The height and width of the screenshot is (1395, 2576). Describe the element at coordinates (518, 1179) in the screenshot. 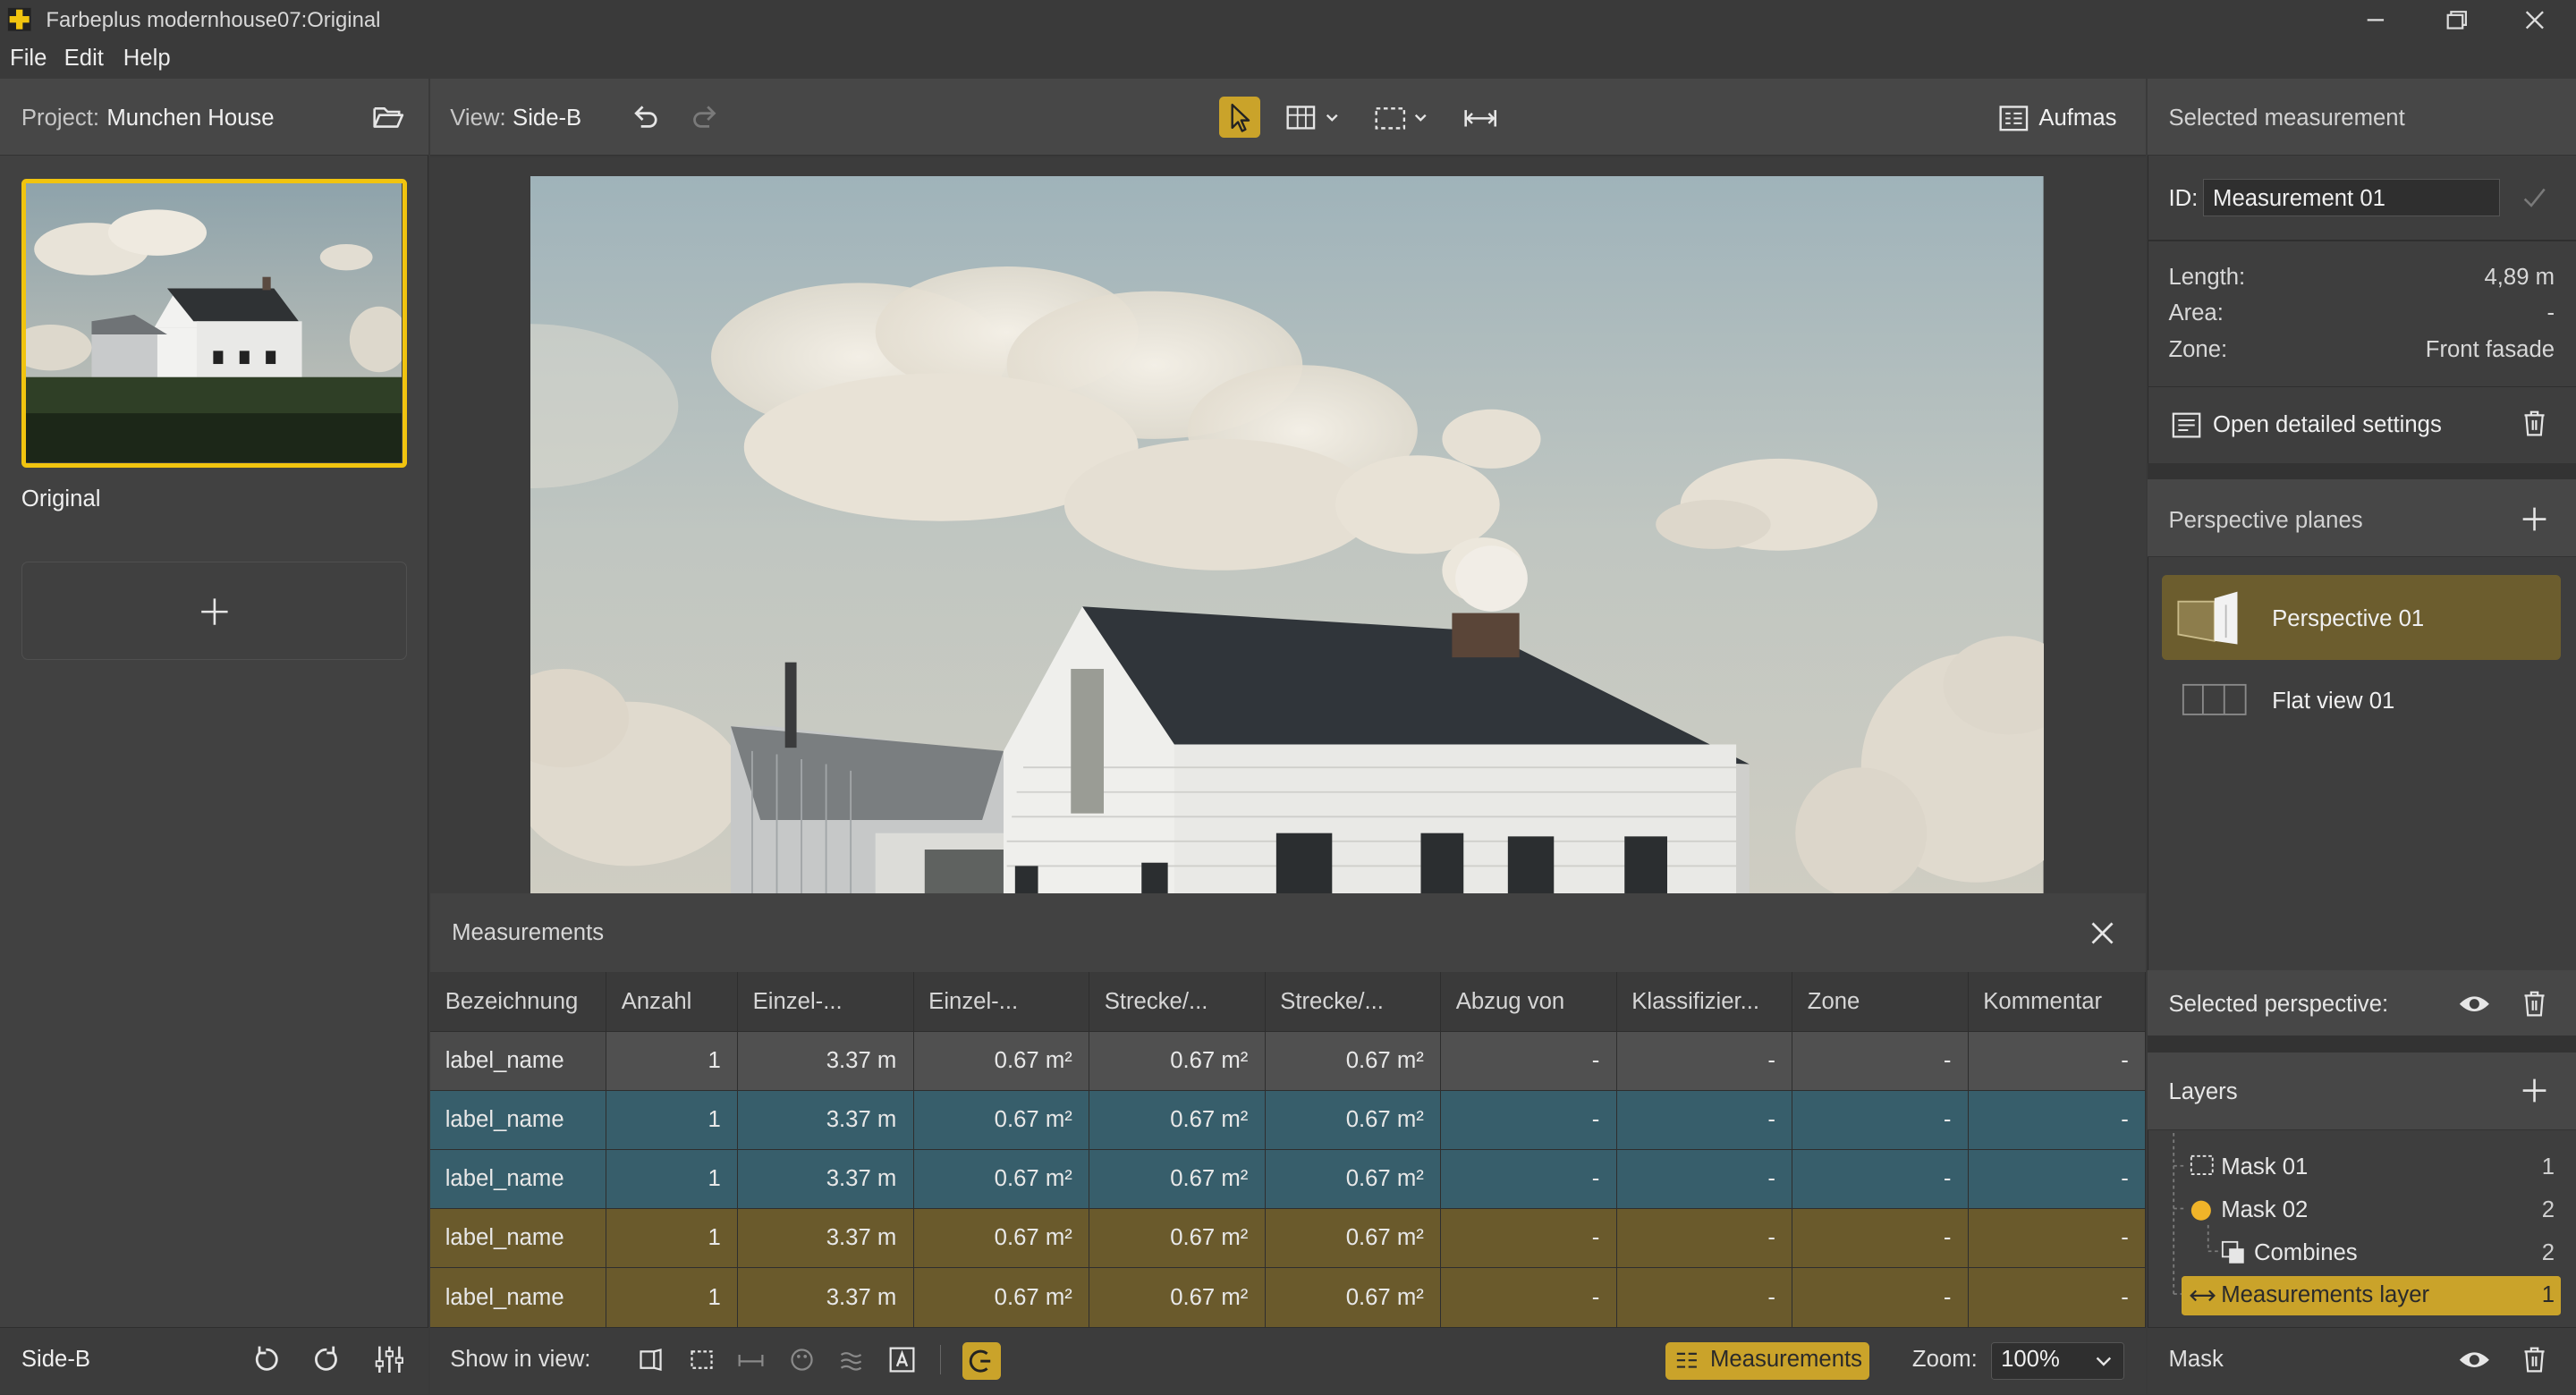

I see `table-cell: label_name` at that location.